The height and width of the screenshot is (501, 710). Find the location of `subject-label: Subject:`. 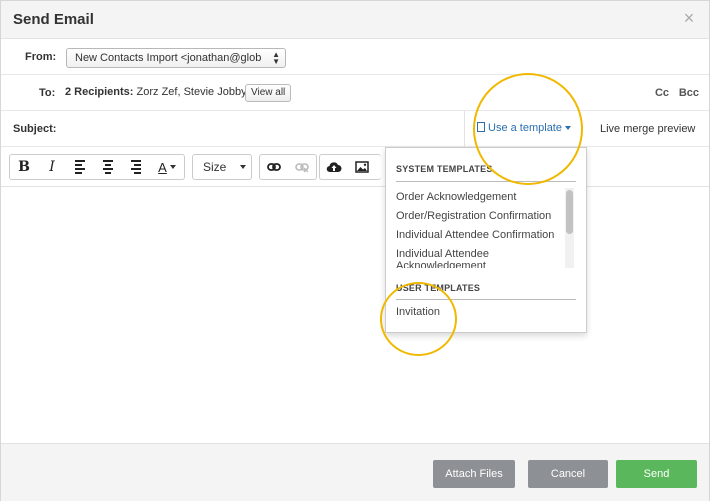

subject-label: Subject: is located at coordinates (35, 129).